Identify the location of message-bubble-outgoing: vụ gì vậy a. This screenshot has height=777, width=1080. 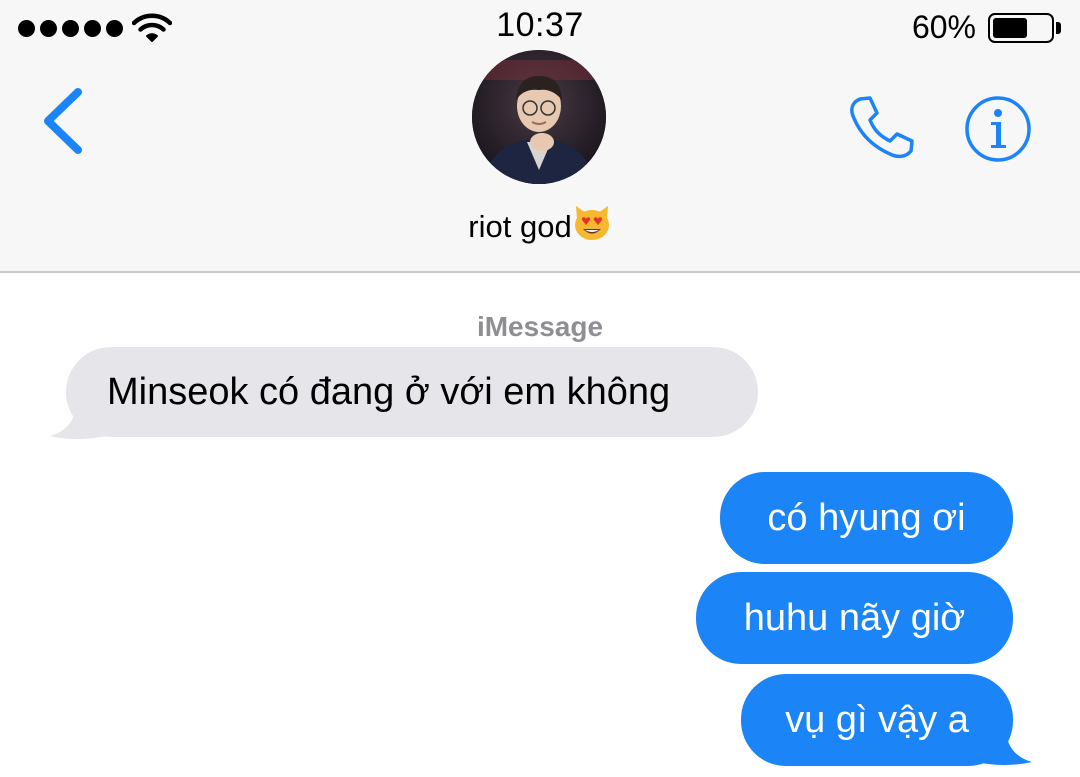
(877, 720).